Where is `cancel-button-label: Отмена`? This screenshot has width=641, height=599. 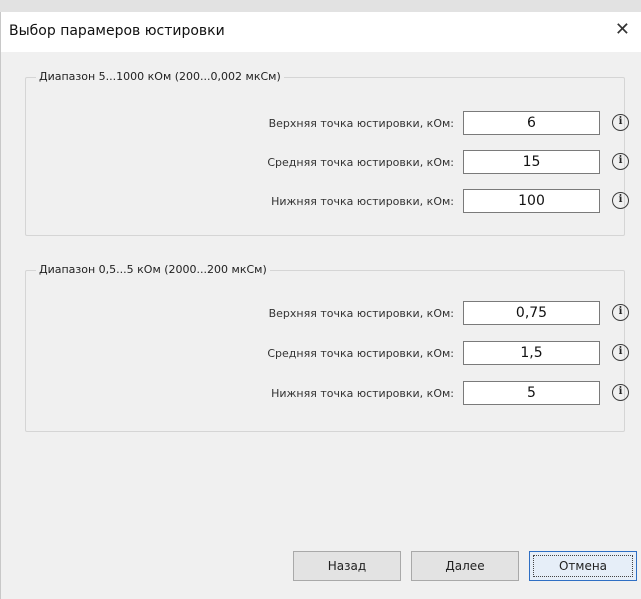
cancel-button-label: Отмена is located at coordinates (583, 566).